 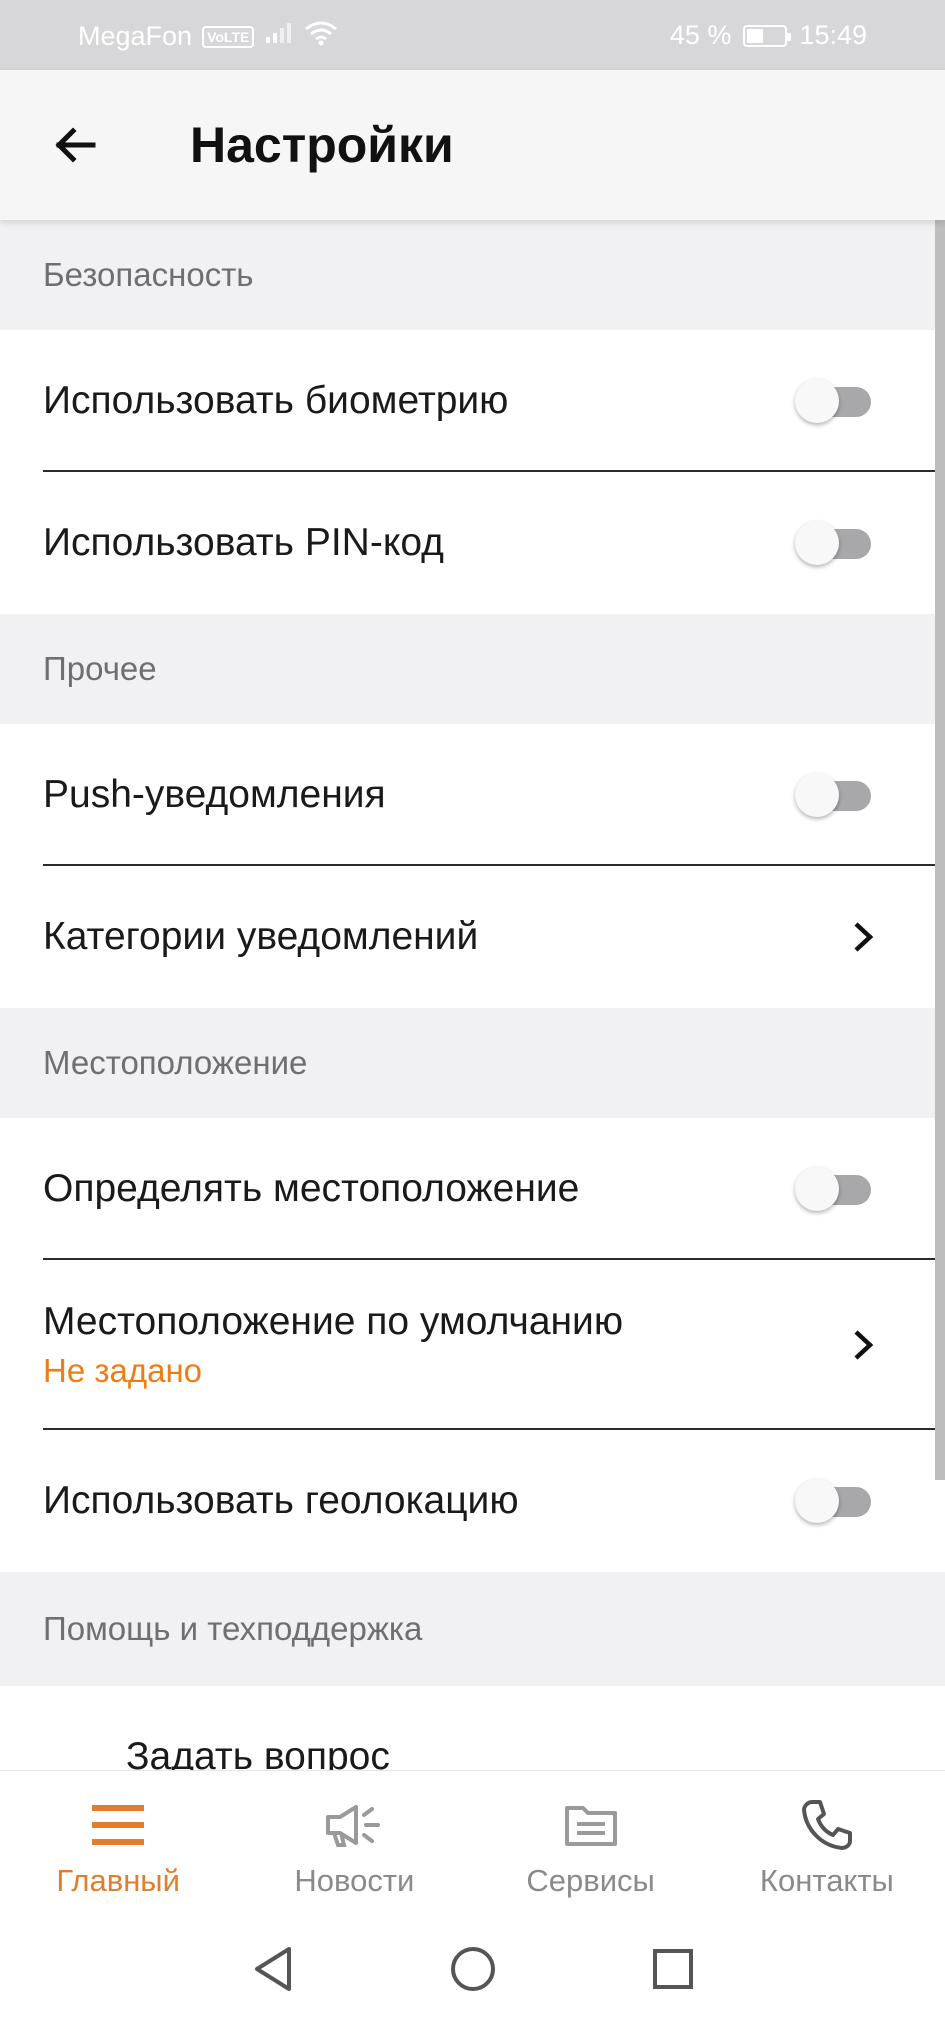 What do you see at coordinates (276, 400) in the screenshot?
I see `setting-label: Использовать биометрию` at bounding box center [276, 400].